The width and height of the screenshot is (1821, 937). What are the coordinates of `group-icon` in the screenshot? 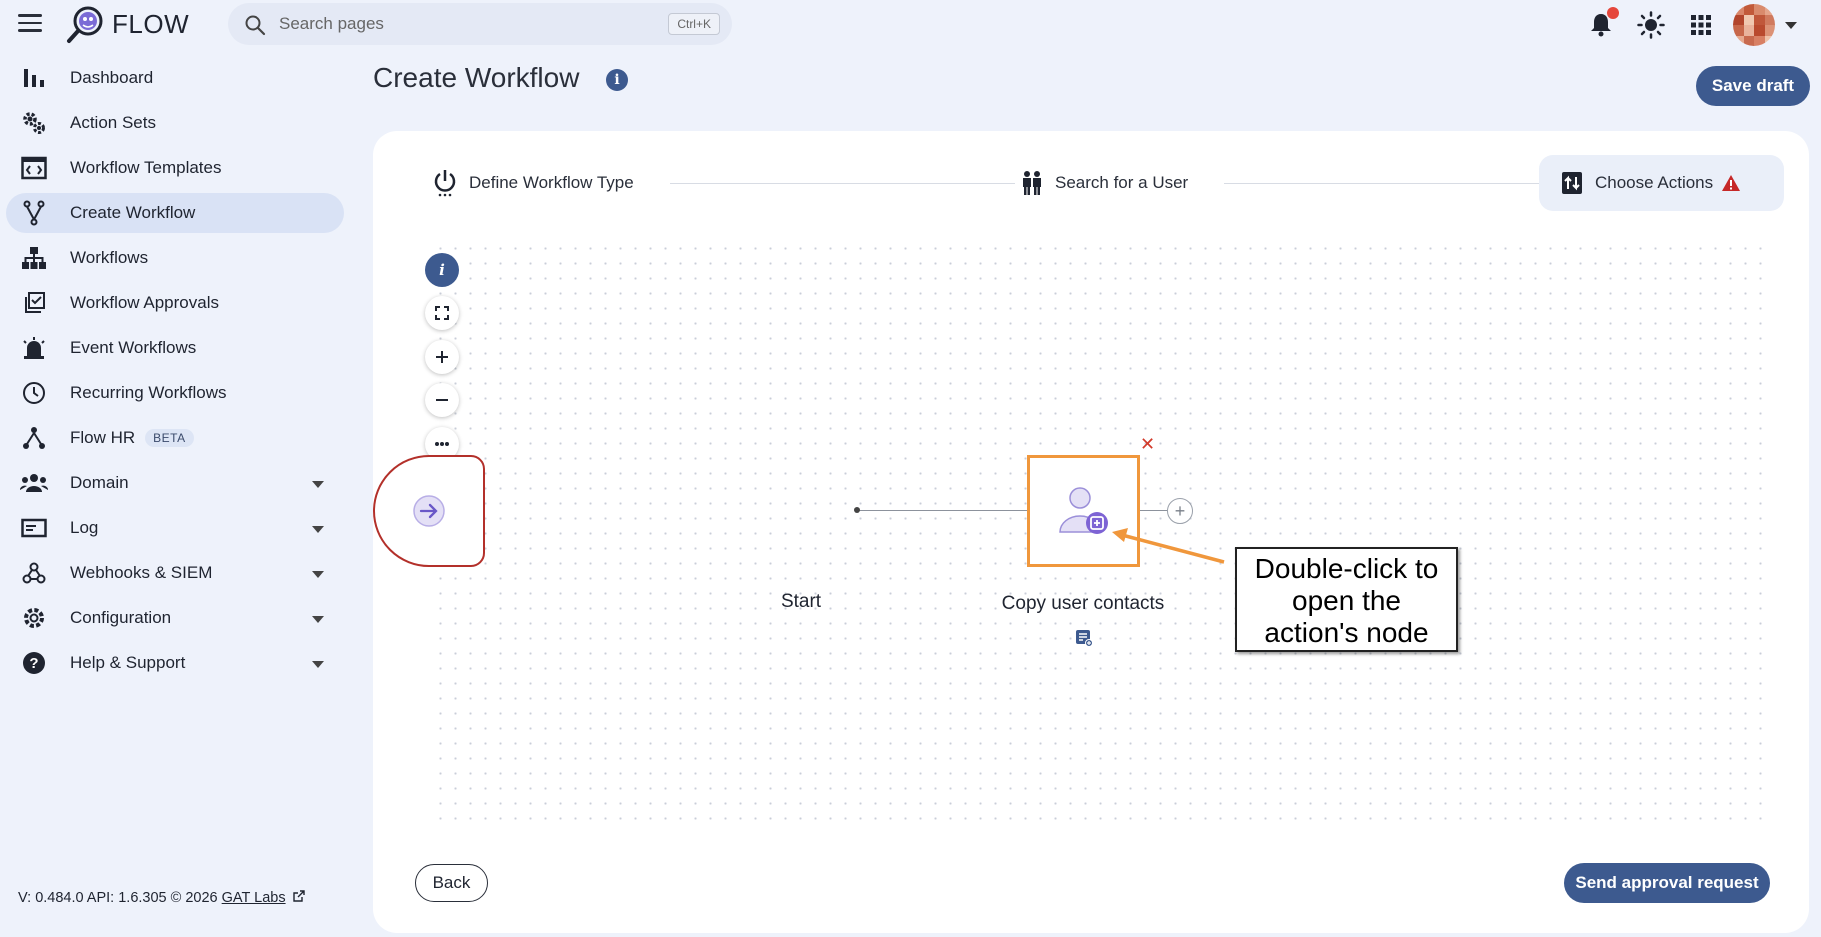 It's located at (34, 483).